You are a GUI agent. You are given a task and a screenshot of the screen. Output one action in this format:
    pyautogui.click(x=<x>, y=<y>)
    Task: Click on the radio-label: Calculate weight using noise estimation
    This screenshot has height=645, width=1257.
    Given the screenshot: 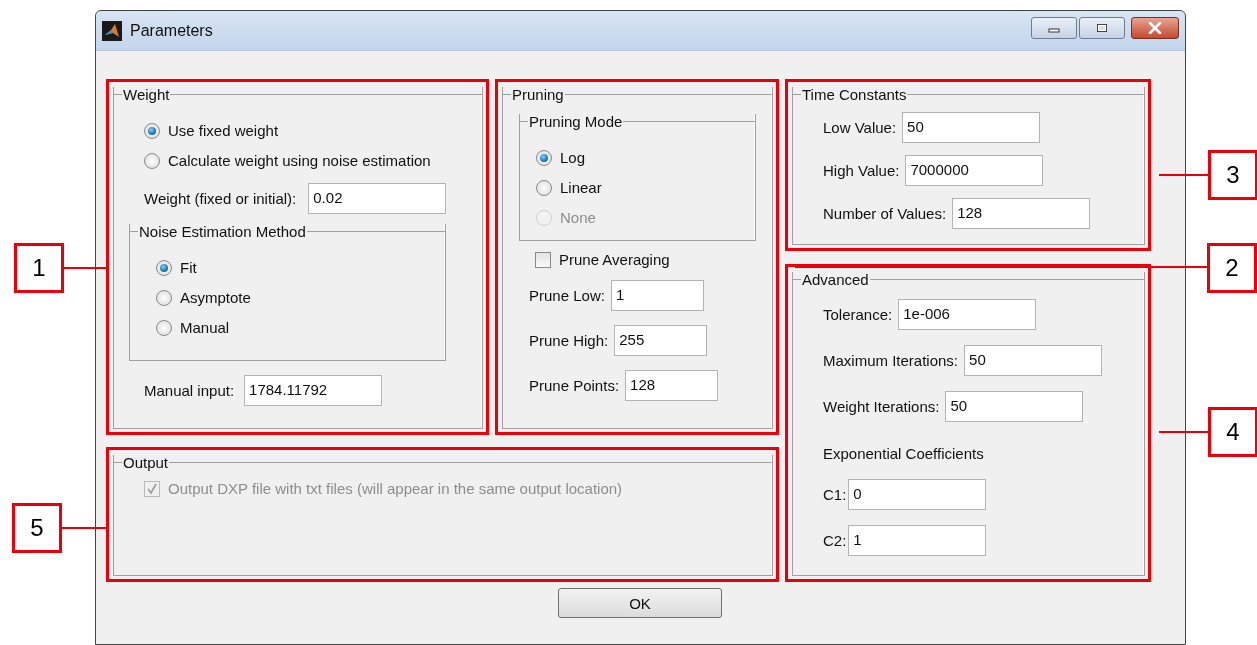 What is the action you would take?
    pyautogui.click(x=299, y=160)
    